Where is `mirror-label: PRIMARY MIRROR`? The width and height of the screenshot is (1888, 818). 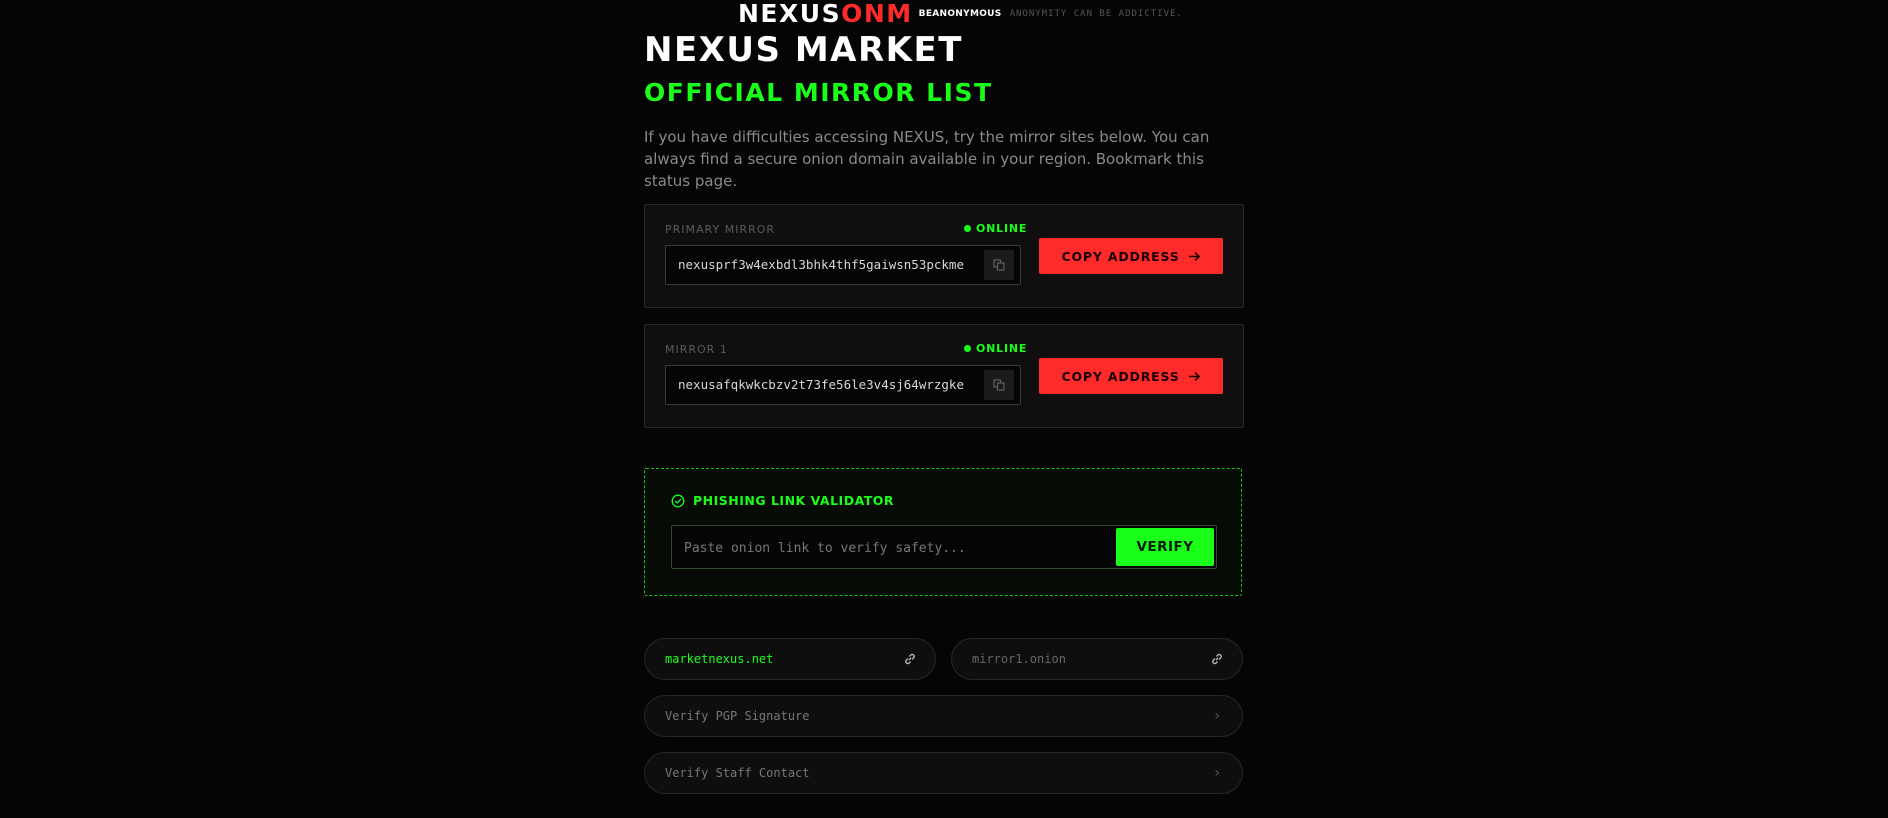 mirror-label: PRIMARY MIRROR is located at coordinates (720, 229).